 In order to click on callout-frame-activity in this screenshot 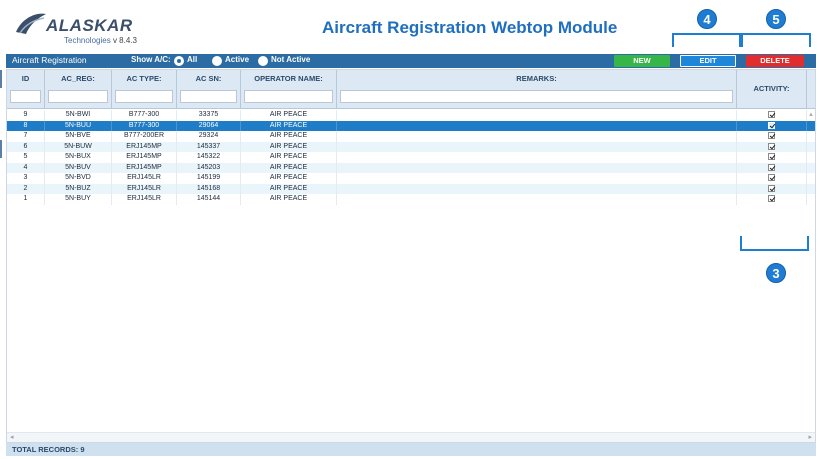, I will do `click(774, 243)`.